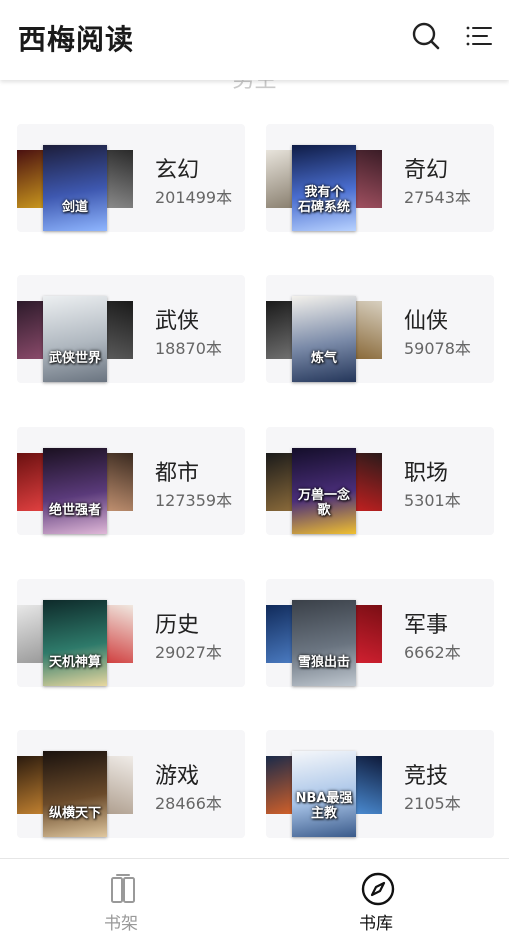  What do you see at coordinates (74, 207) in the screenshot?
I see `book-cover-title: 剑道` at bounding box center [74, 207].